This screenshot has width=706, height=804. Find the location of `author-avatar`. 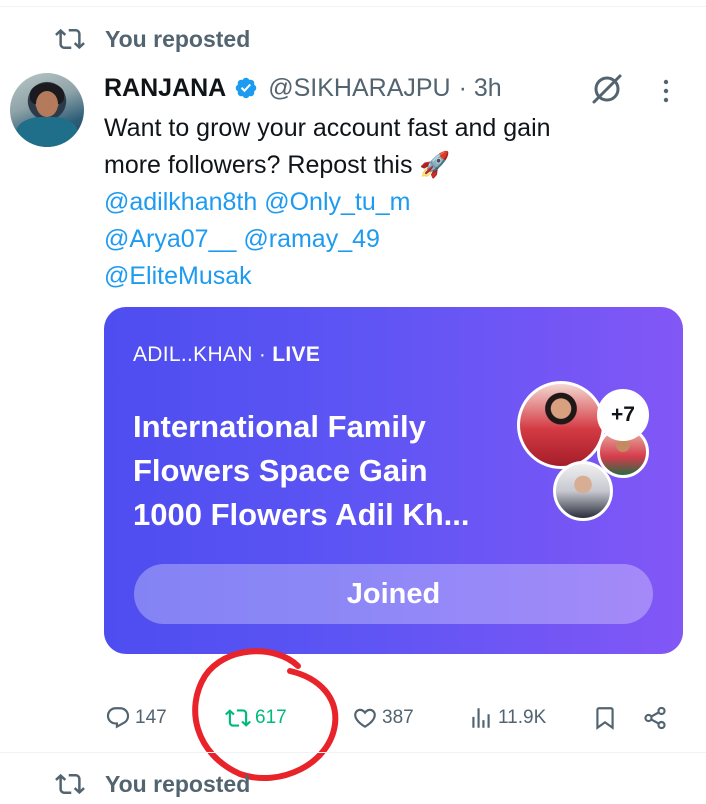

author-avatar is located at coordinates (47, 110).